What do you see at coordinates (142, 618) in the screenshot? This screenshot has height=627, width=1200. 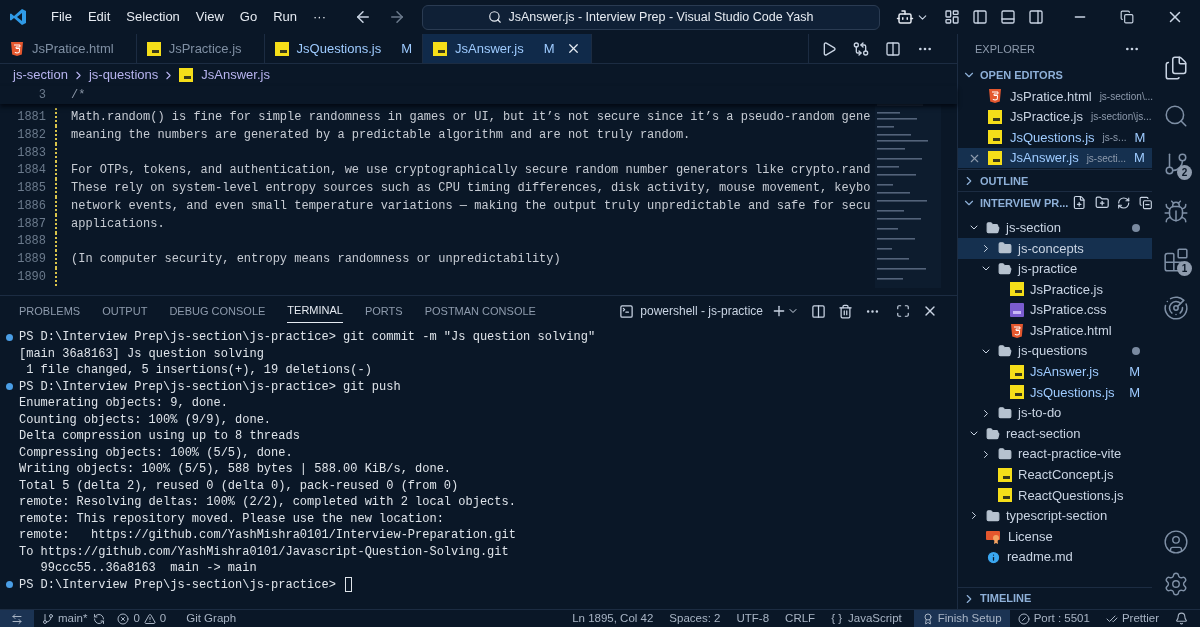 I see `problems-button: 0 0` at bounding box center [142, 618].